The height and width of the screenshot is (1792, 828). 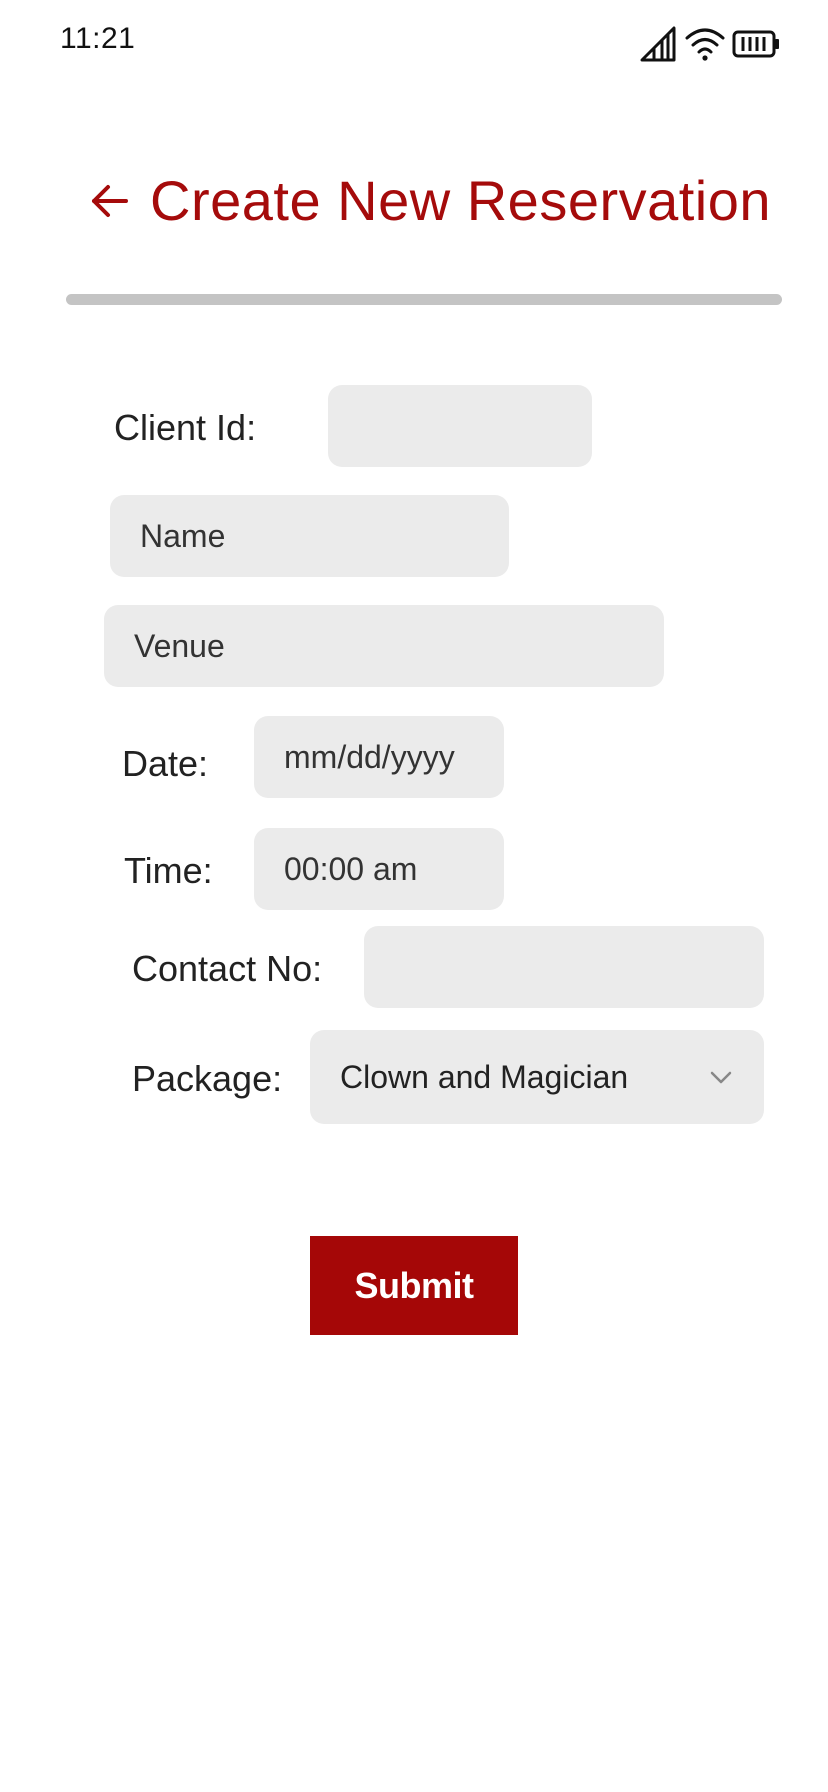 What do you see at coordinates (658, 44) in the screenshot?
I see `signal-icon` at bounding box center [658, 44].